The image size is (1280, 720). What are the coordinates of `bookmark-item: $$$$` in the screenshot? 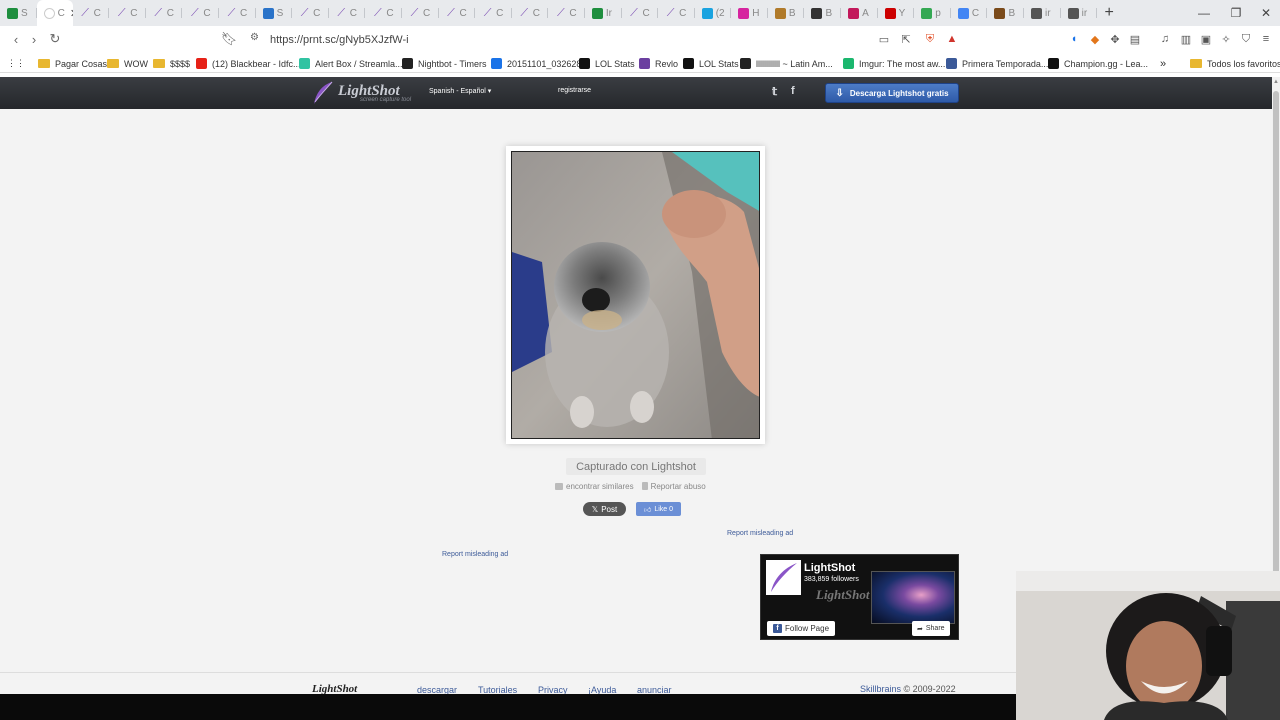 It's located at (171, 63).